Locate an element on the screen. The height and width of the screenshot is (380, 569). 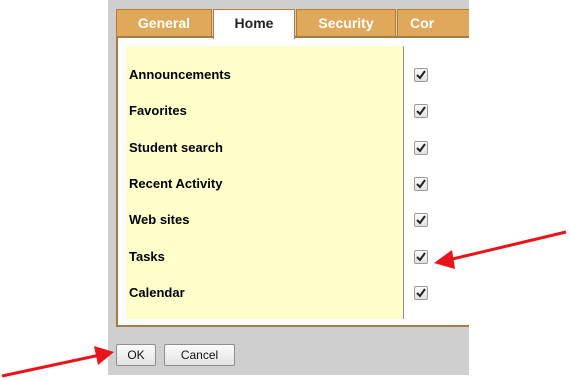
label-web-sites: Web sites is located at coordinates (159, 219).